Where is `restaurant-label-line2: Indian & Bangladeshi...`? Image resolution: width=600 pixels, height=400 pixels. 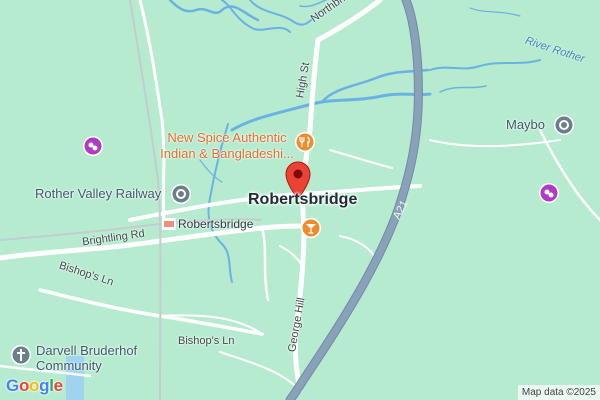
restaurant-label-line2: Indian & Bangladeshi... is located at coordinates (227, 153).